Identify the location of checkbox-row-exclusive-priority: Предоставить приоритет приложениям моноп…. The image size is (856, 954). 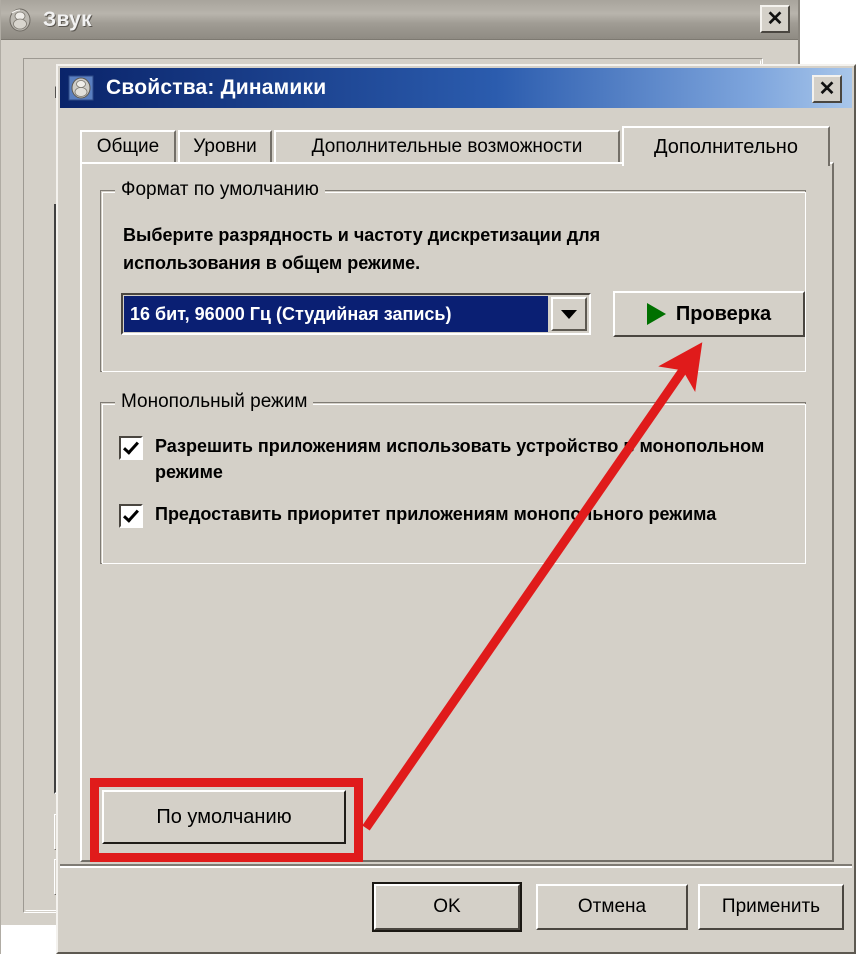
(449, 514).